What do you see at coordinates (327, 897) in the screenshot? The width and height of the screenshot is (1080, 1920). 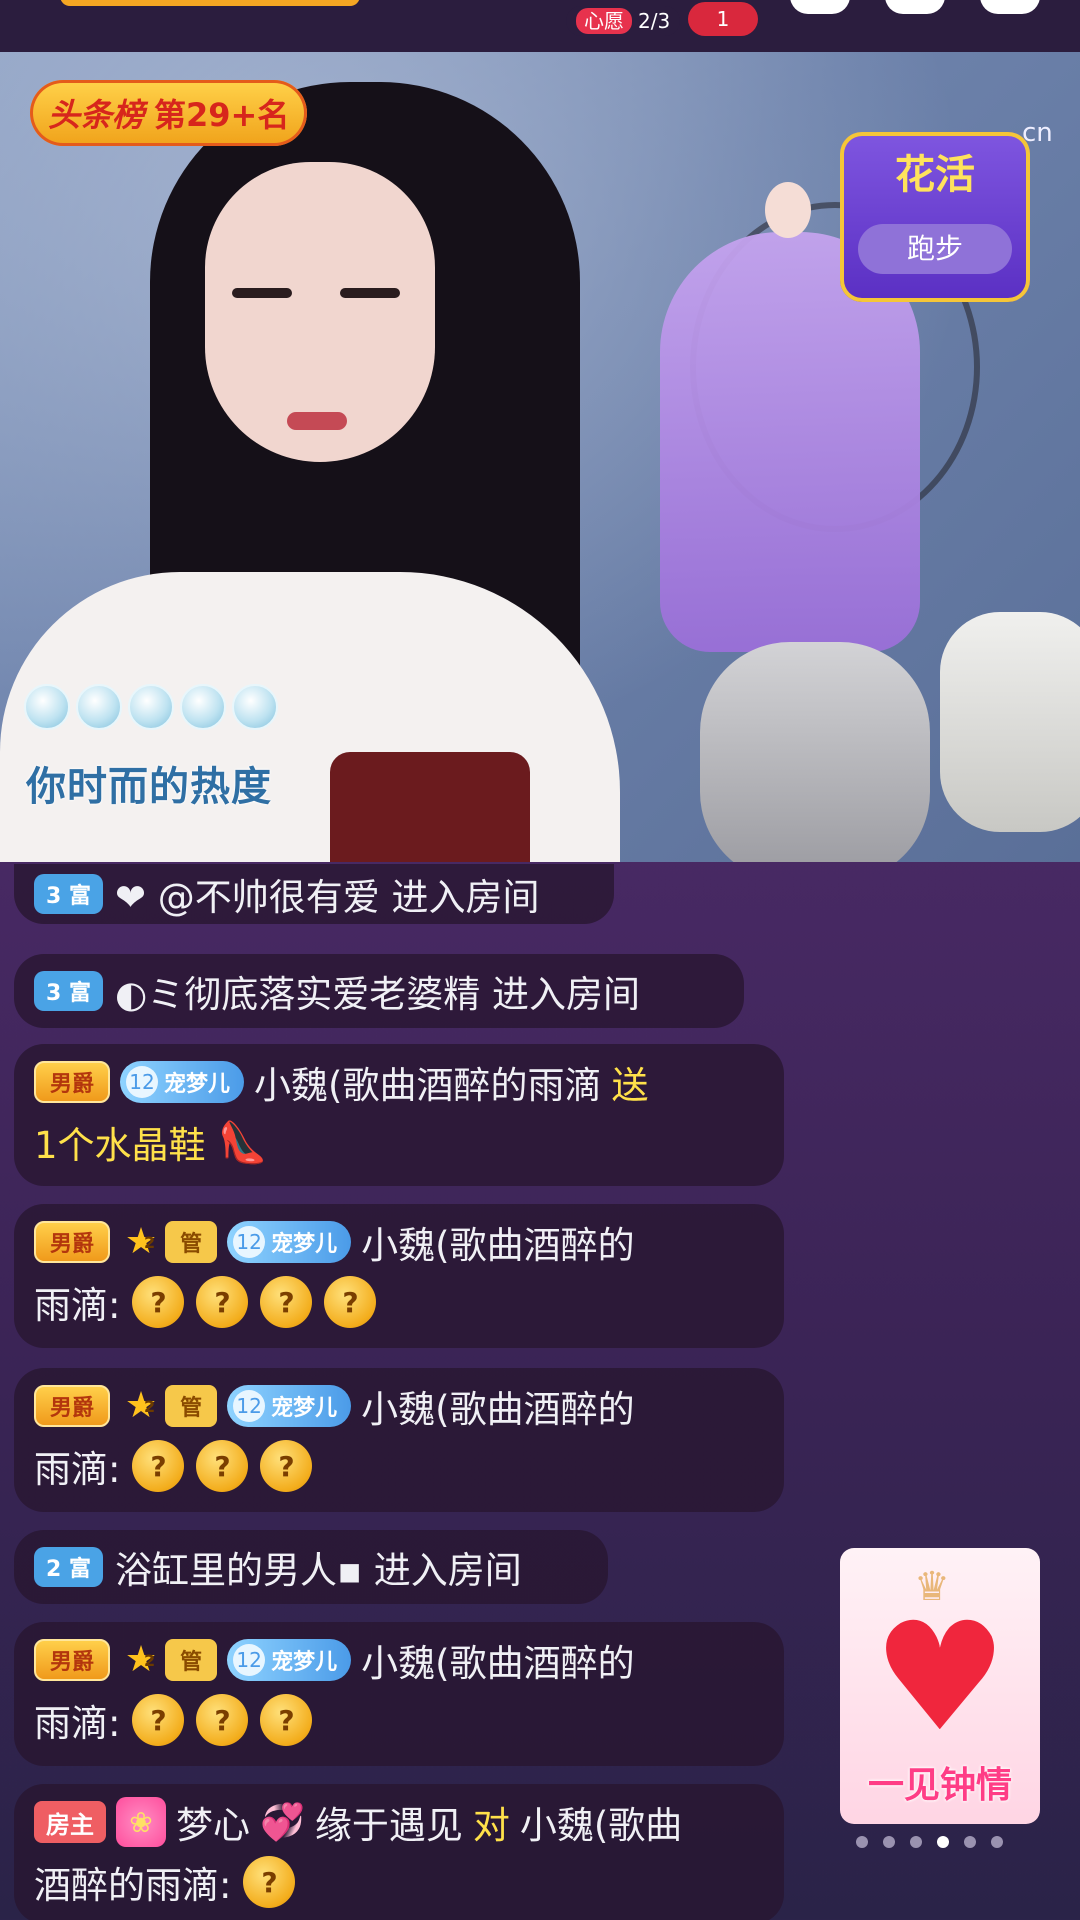 I see `message-text: ❤ @不帅很有爱 进入房间` at bounding box center [327, 897].